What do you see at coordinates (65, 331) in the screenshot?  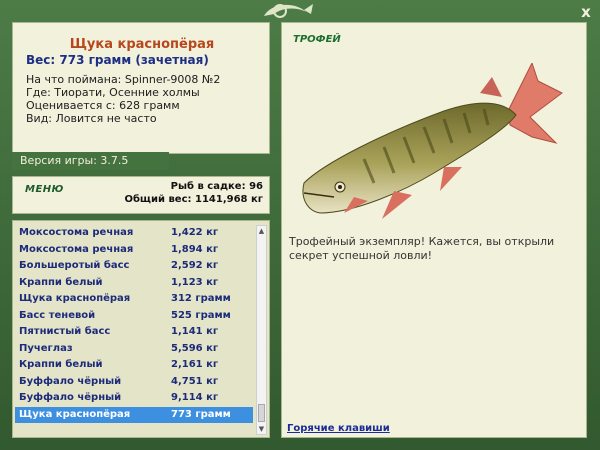 I see `catch-item-name: Пятнистый басс` at bounding box center [65, 331].